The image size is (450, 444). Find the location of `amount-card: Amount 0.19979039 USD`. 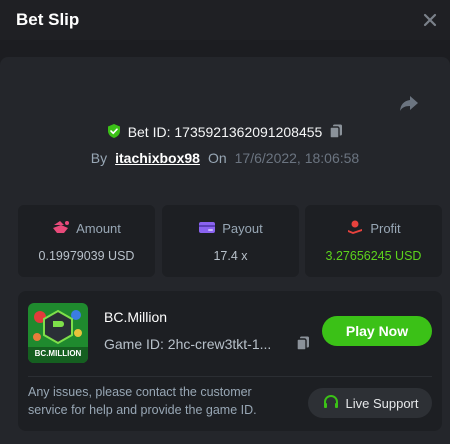

amount-card: Amount 0.19979039 USD is located at coordinates (86, 241).